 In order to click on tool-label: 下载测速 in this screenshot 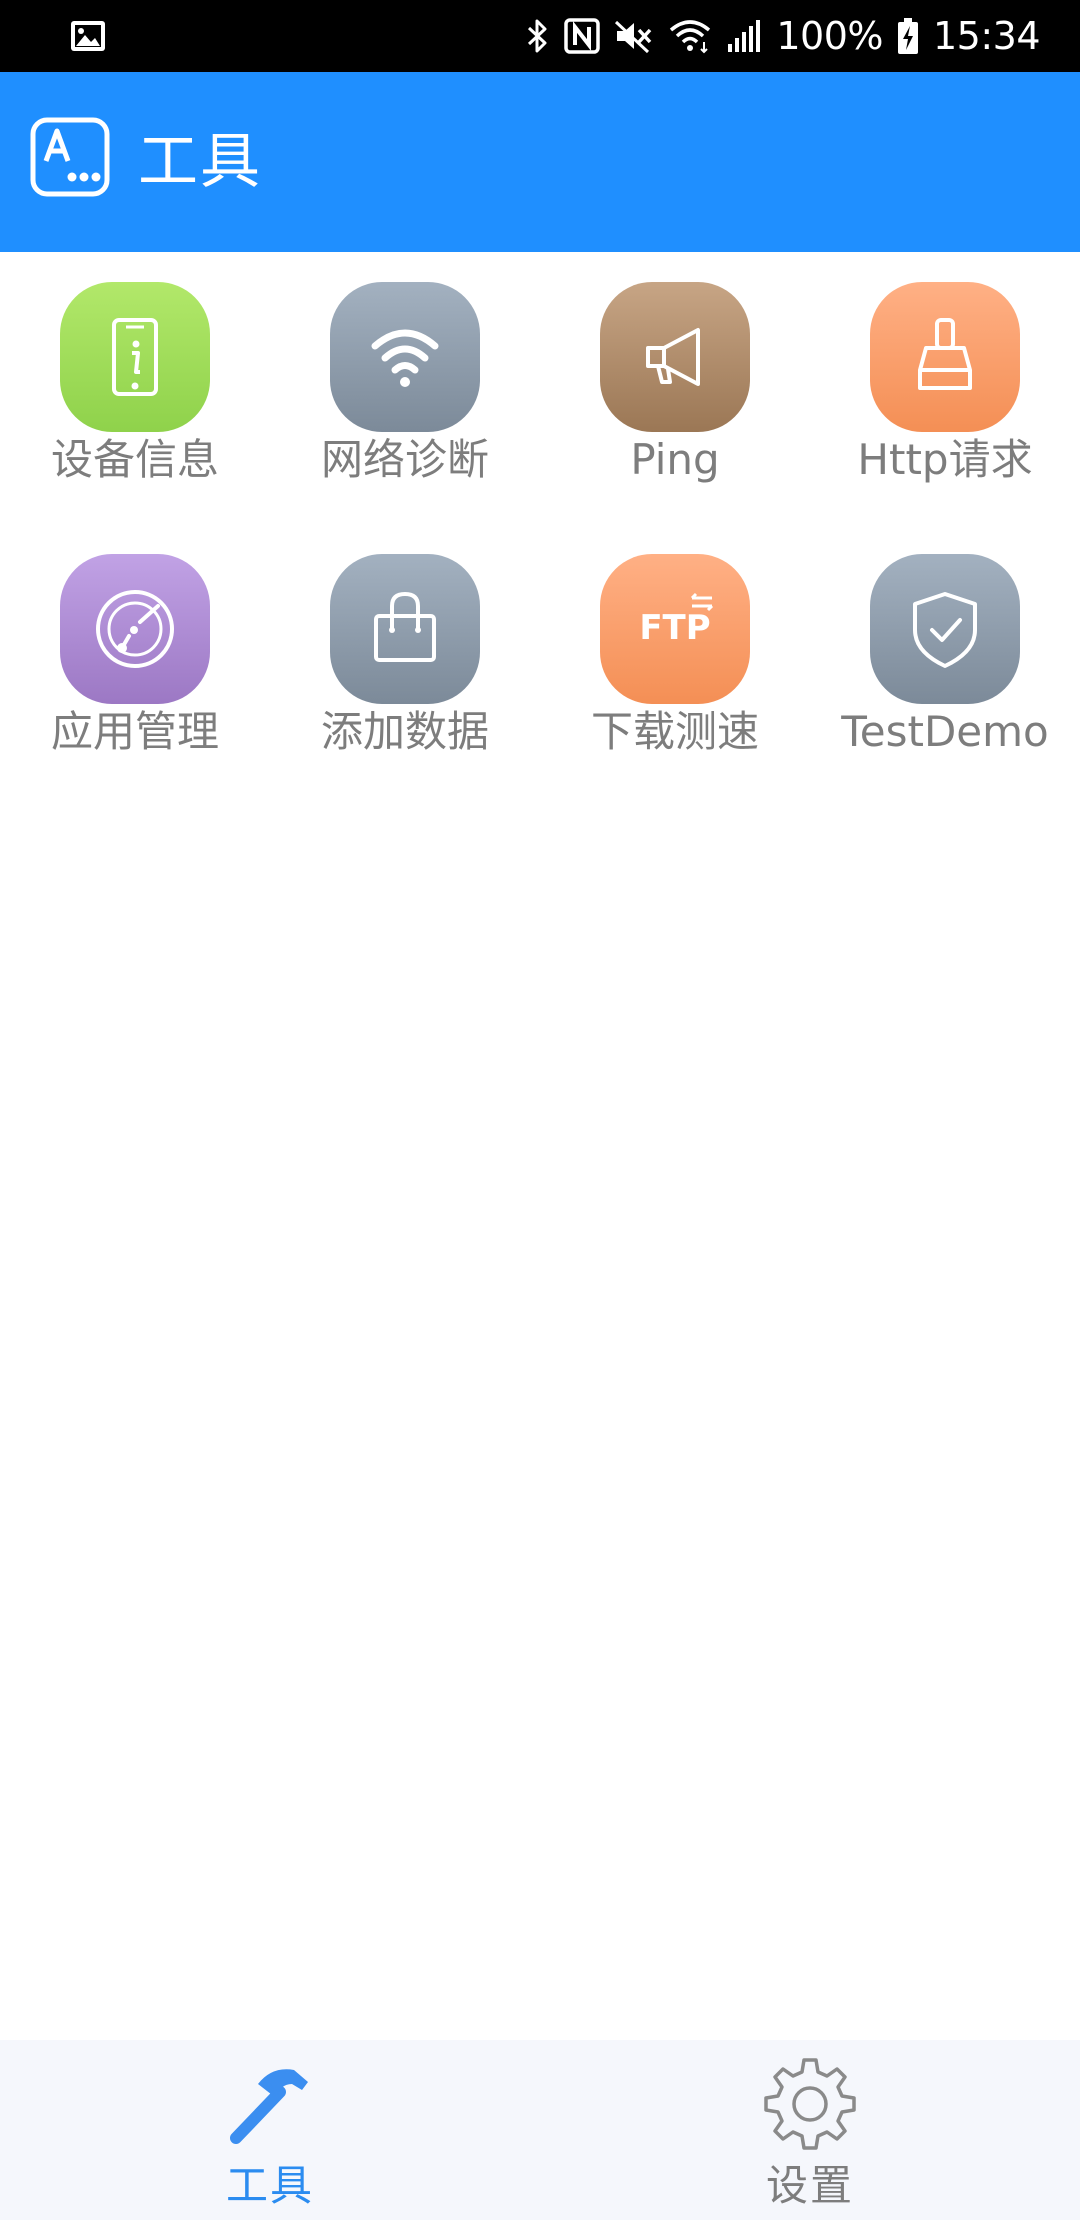, I will do `click(674, 731)`.